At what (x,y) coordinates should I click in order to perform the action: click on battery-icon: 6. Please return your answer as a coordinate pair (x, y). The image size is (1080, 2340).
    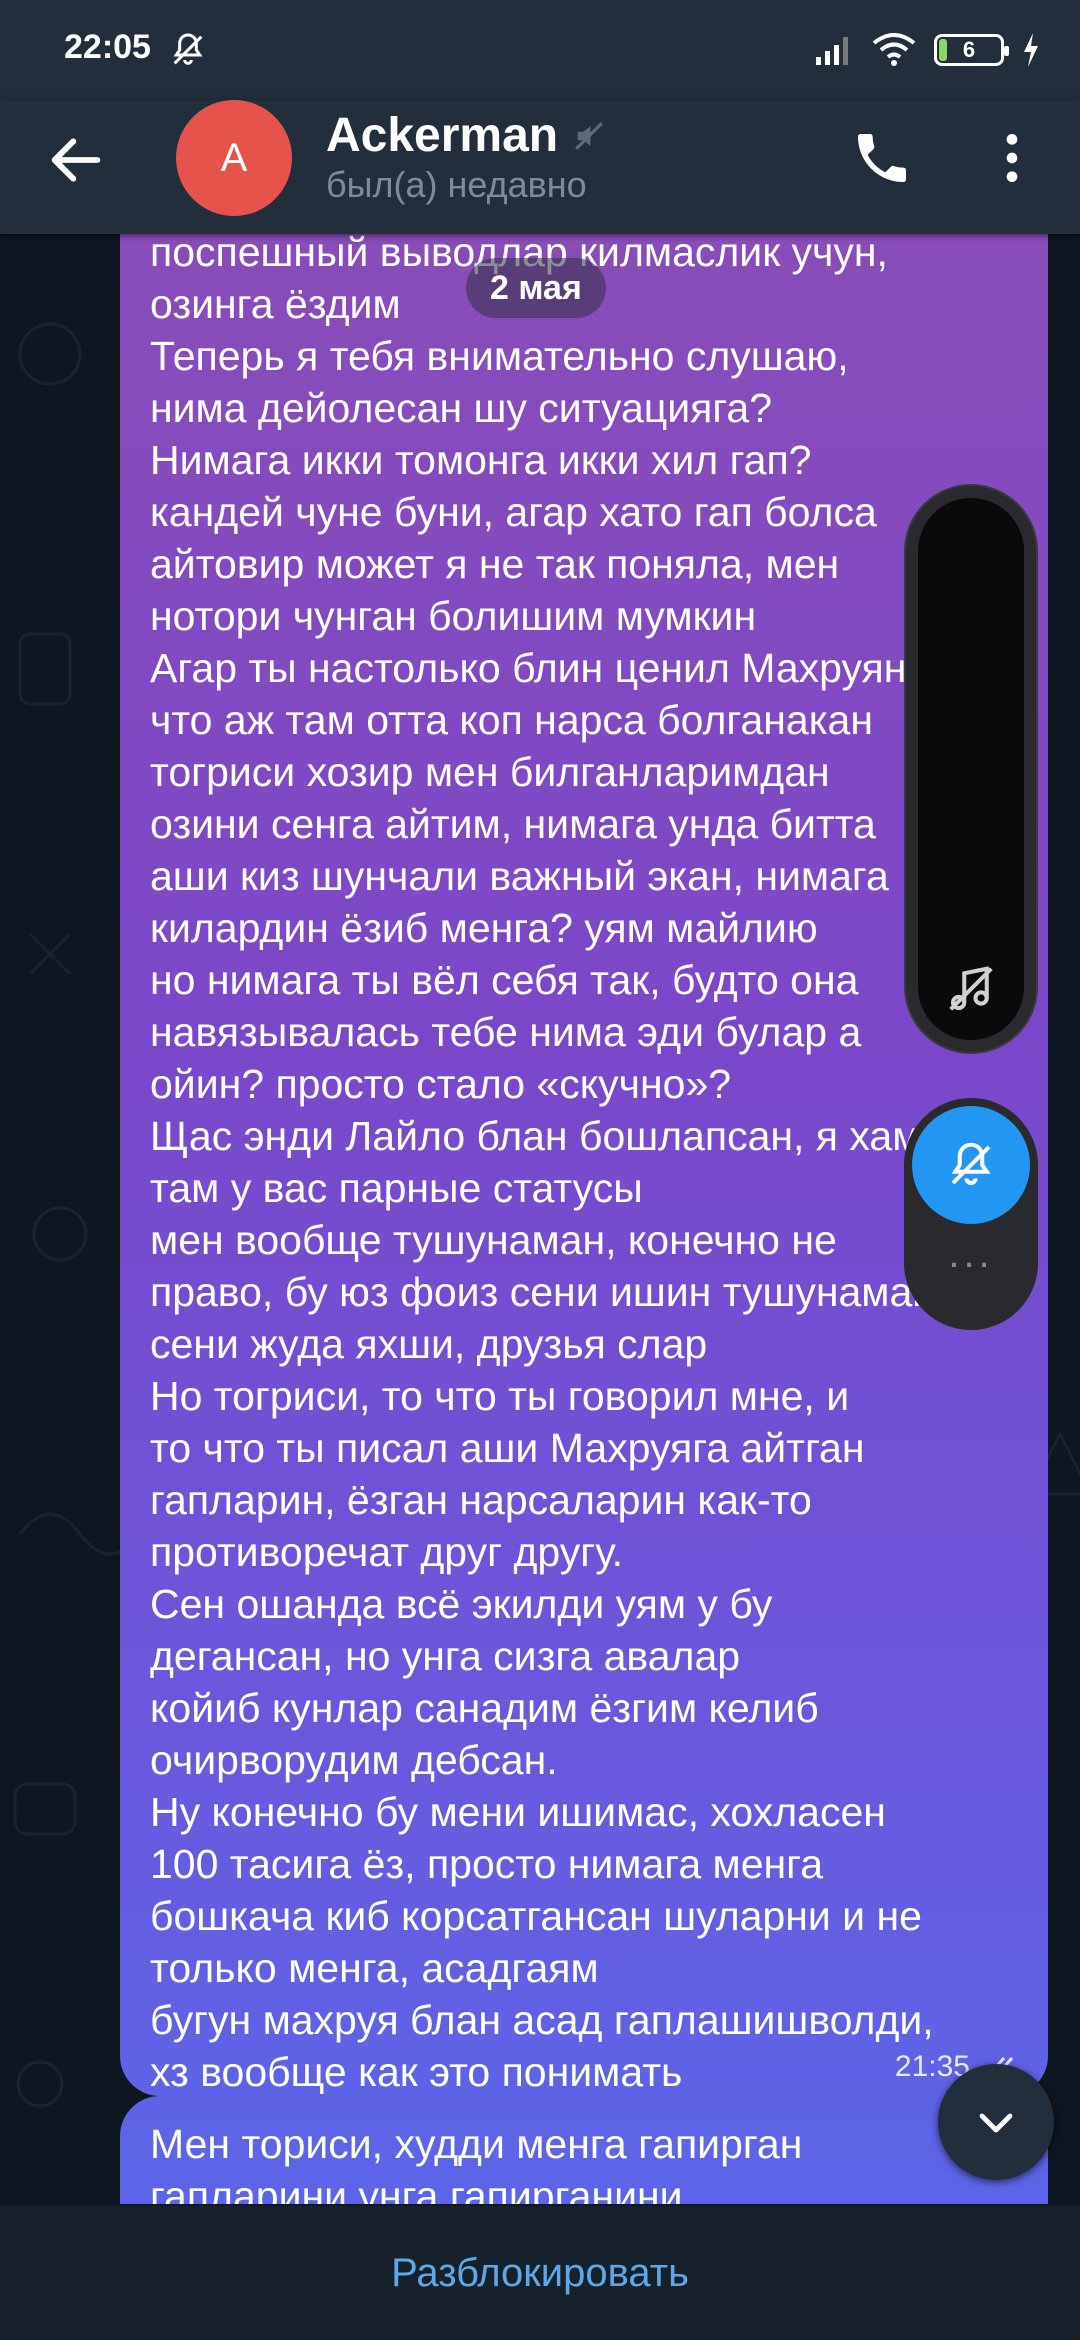
    Looking at the image, I should click on (971, 50).